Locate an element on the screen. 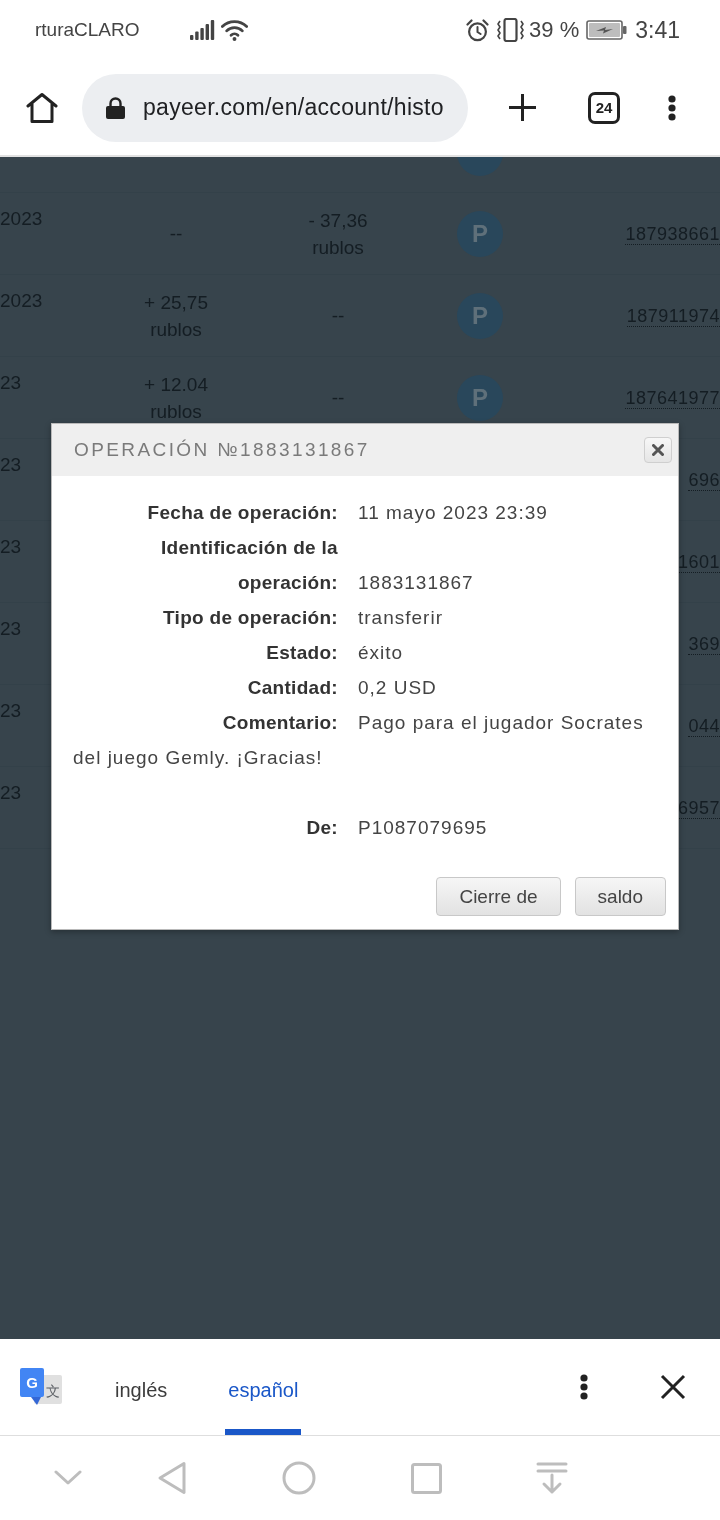 This screenshot has height=1520, width=720. field-value: éxito is located at coordinates (381, 652).